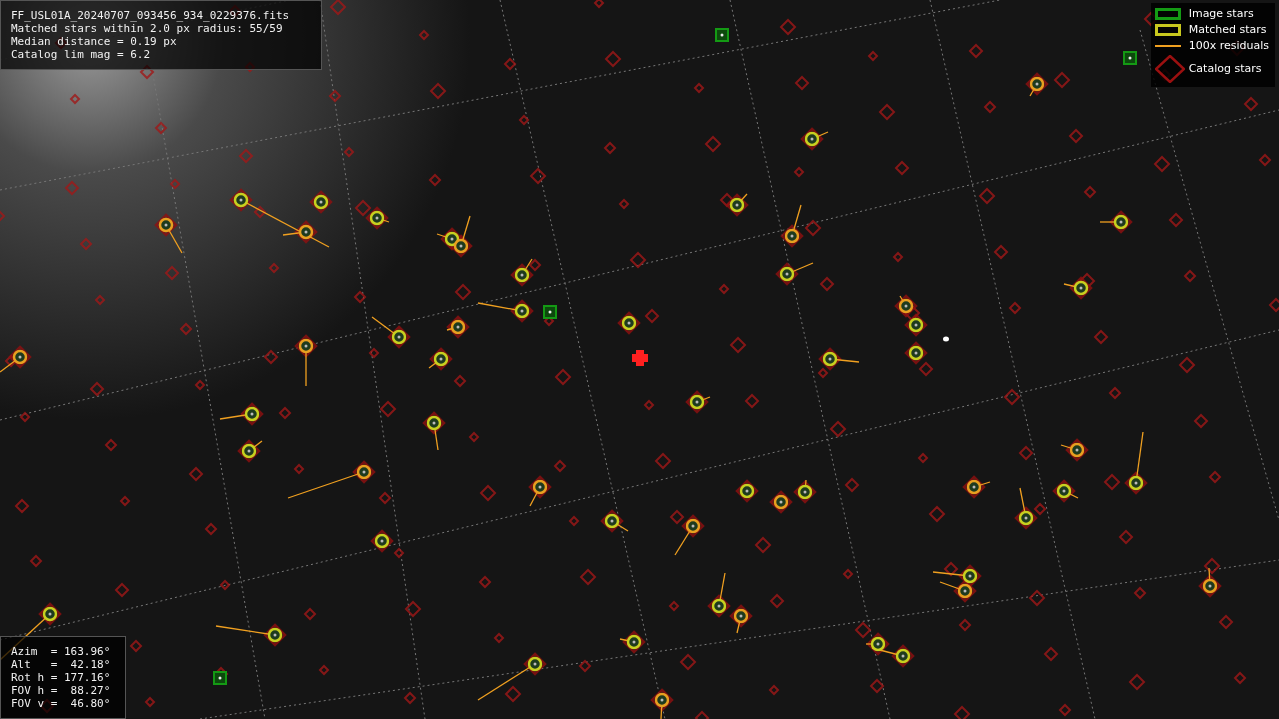 The width and height of the screenshot is (1279, 719). I want to click on pointing-line: Azim = 163.96°, so click(61, 651).